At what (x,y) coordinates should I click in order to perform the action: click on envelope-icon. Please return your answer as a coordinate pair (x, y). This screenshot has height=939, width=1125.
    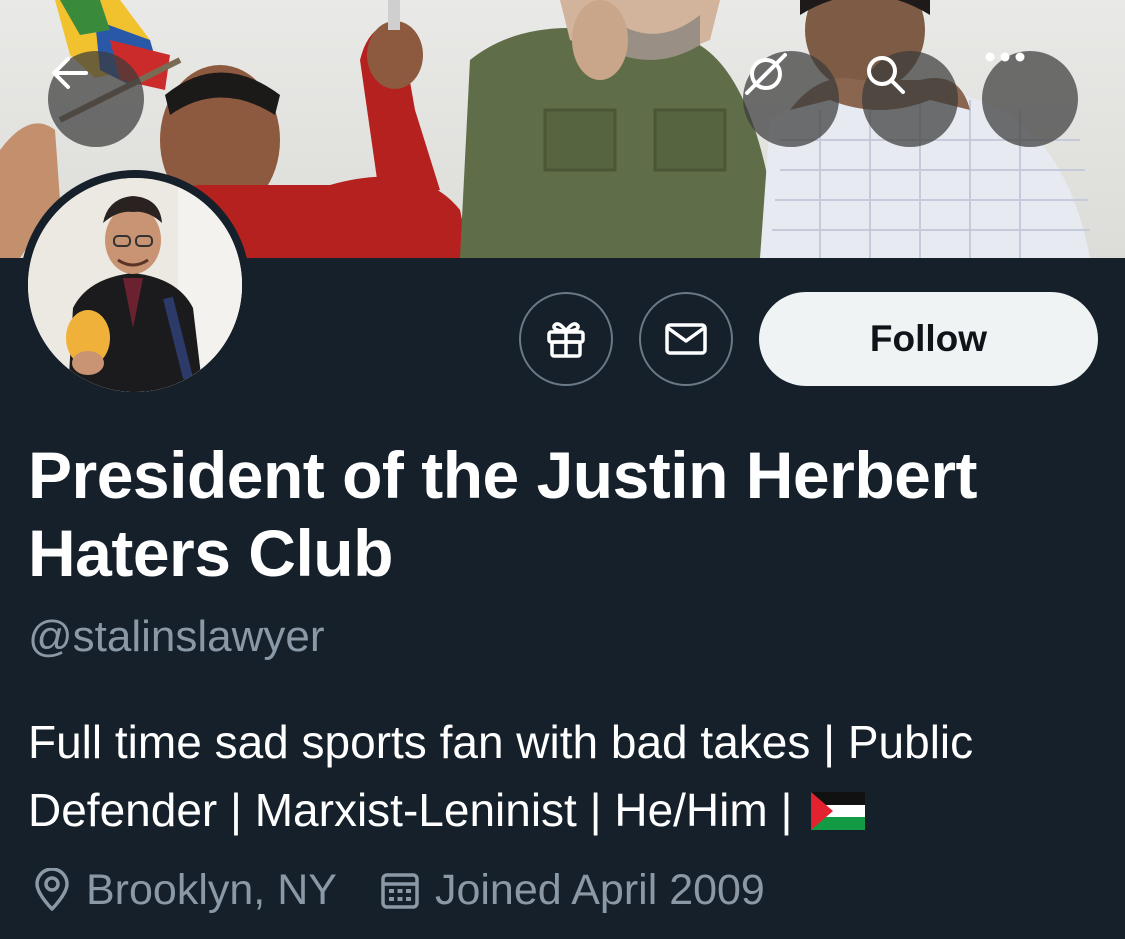
    Looking at the image, I should click on (686, 339).